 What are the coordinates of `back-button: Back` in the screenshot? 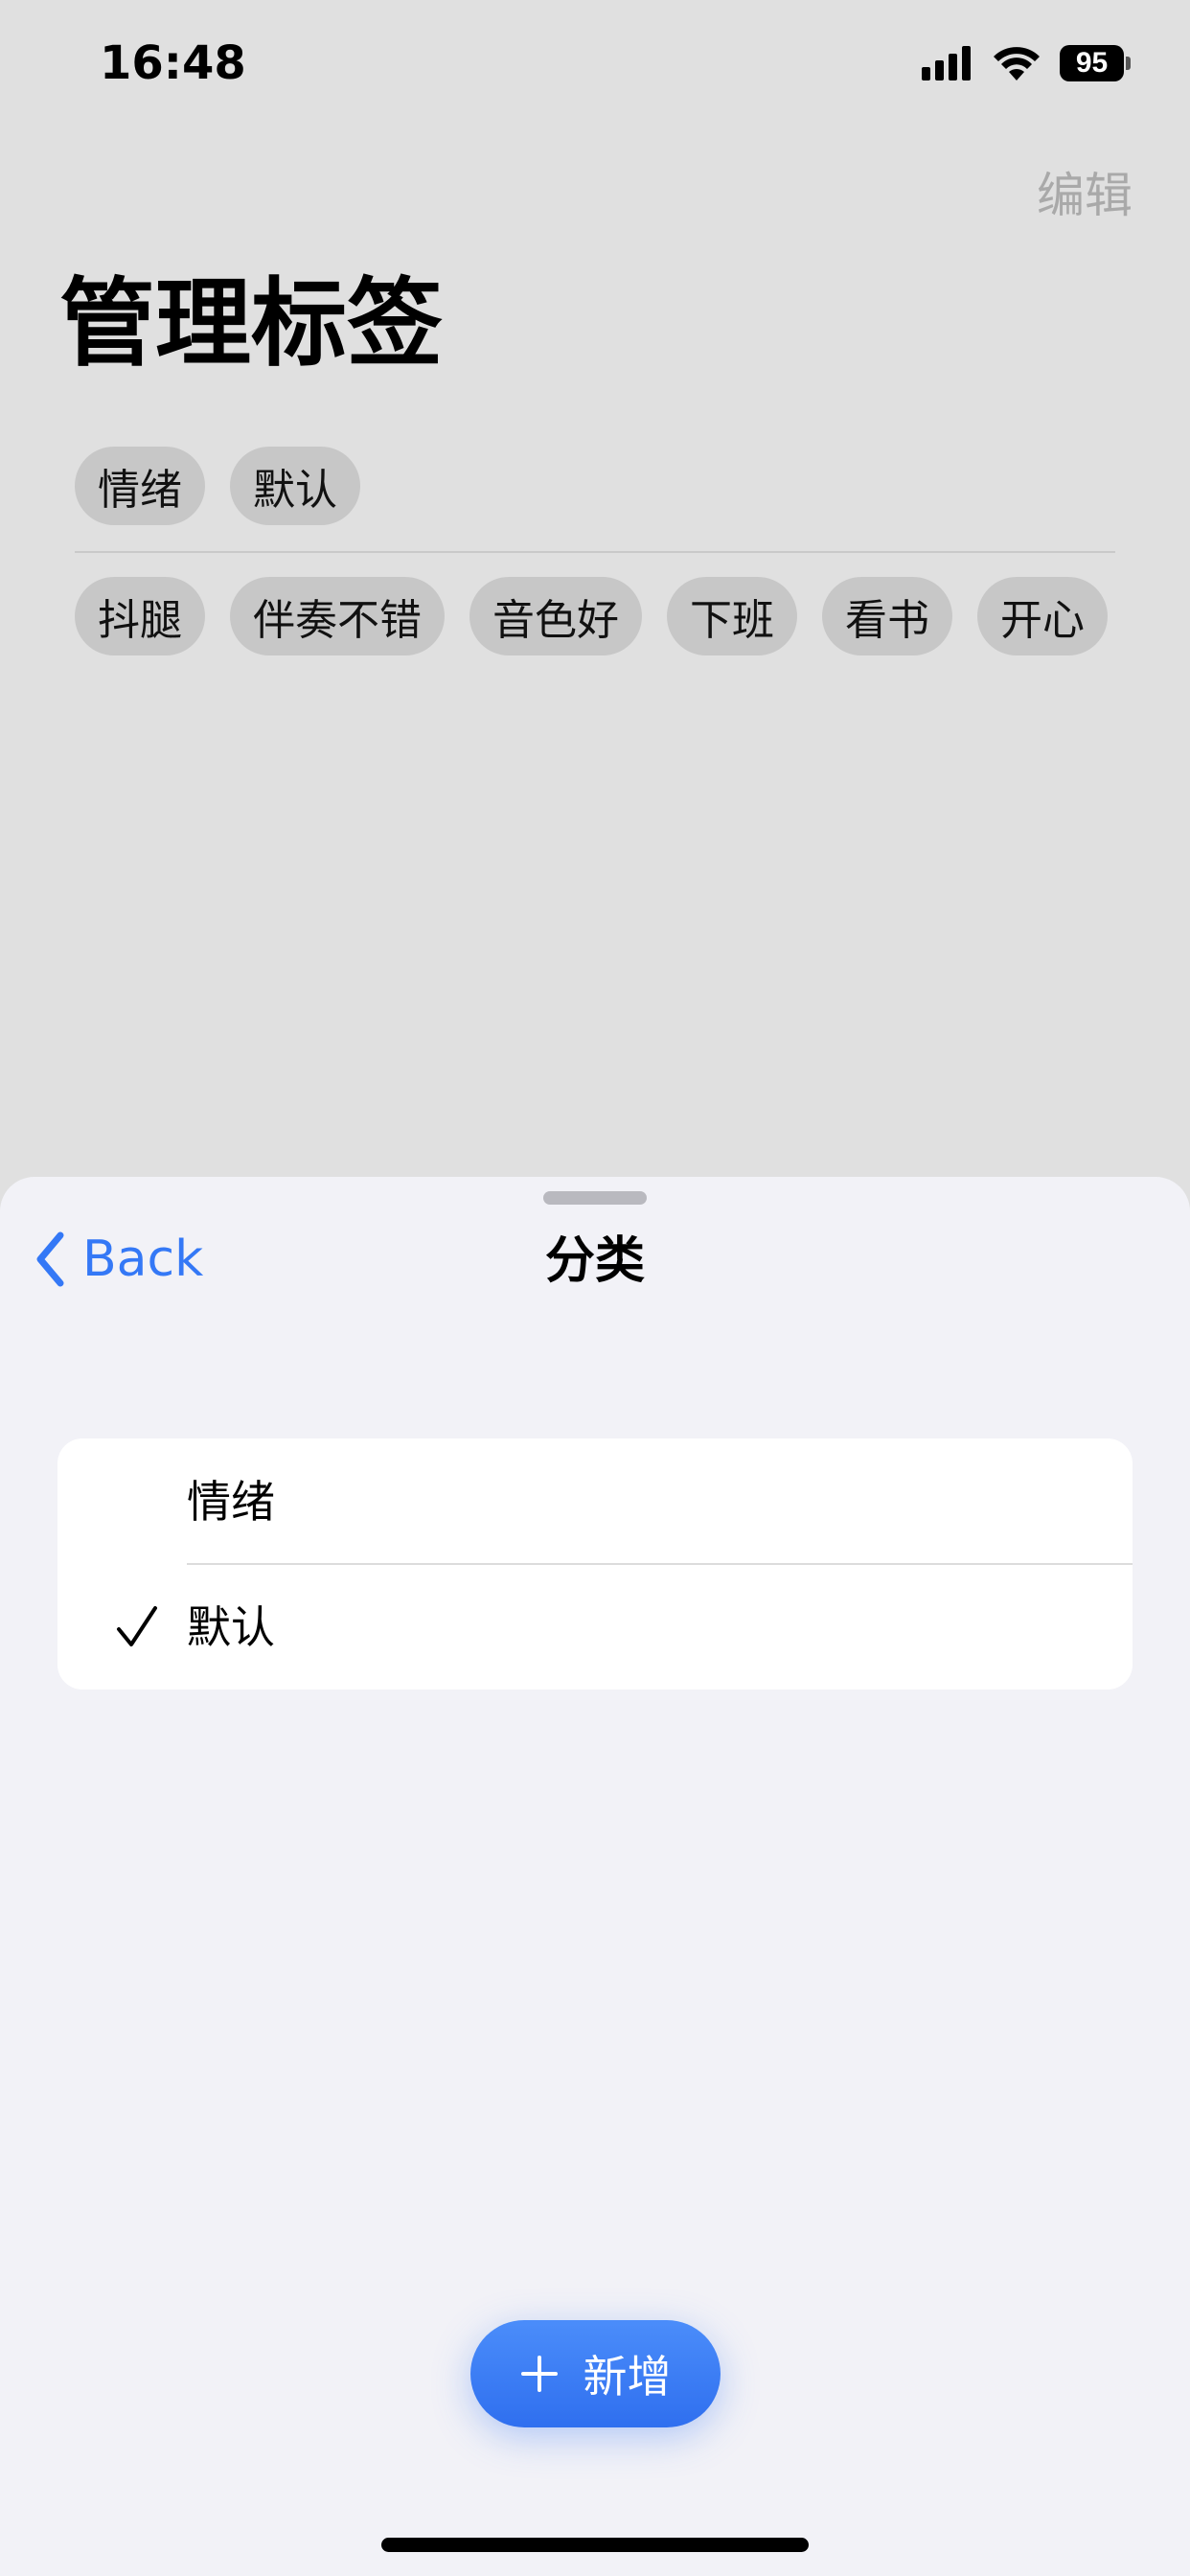 It's located at (119, 1259).